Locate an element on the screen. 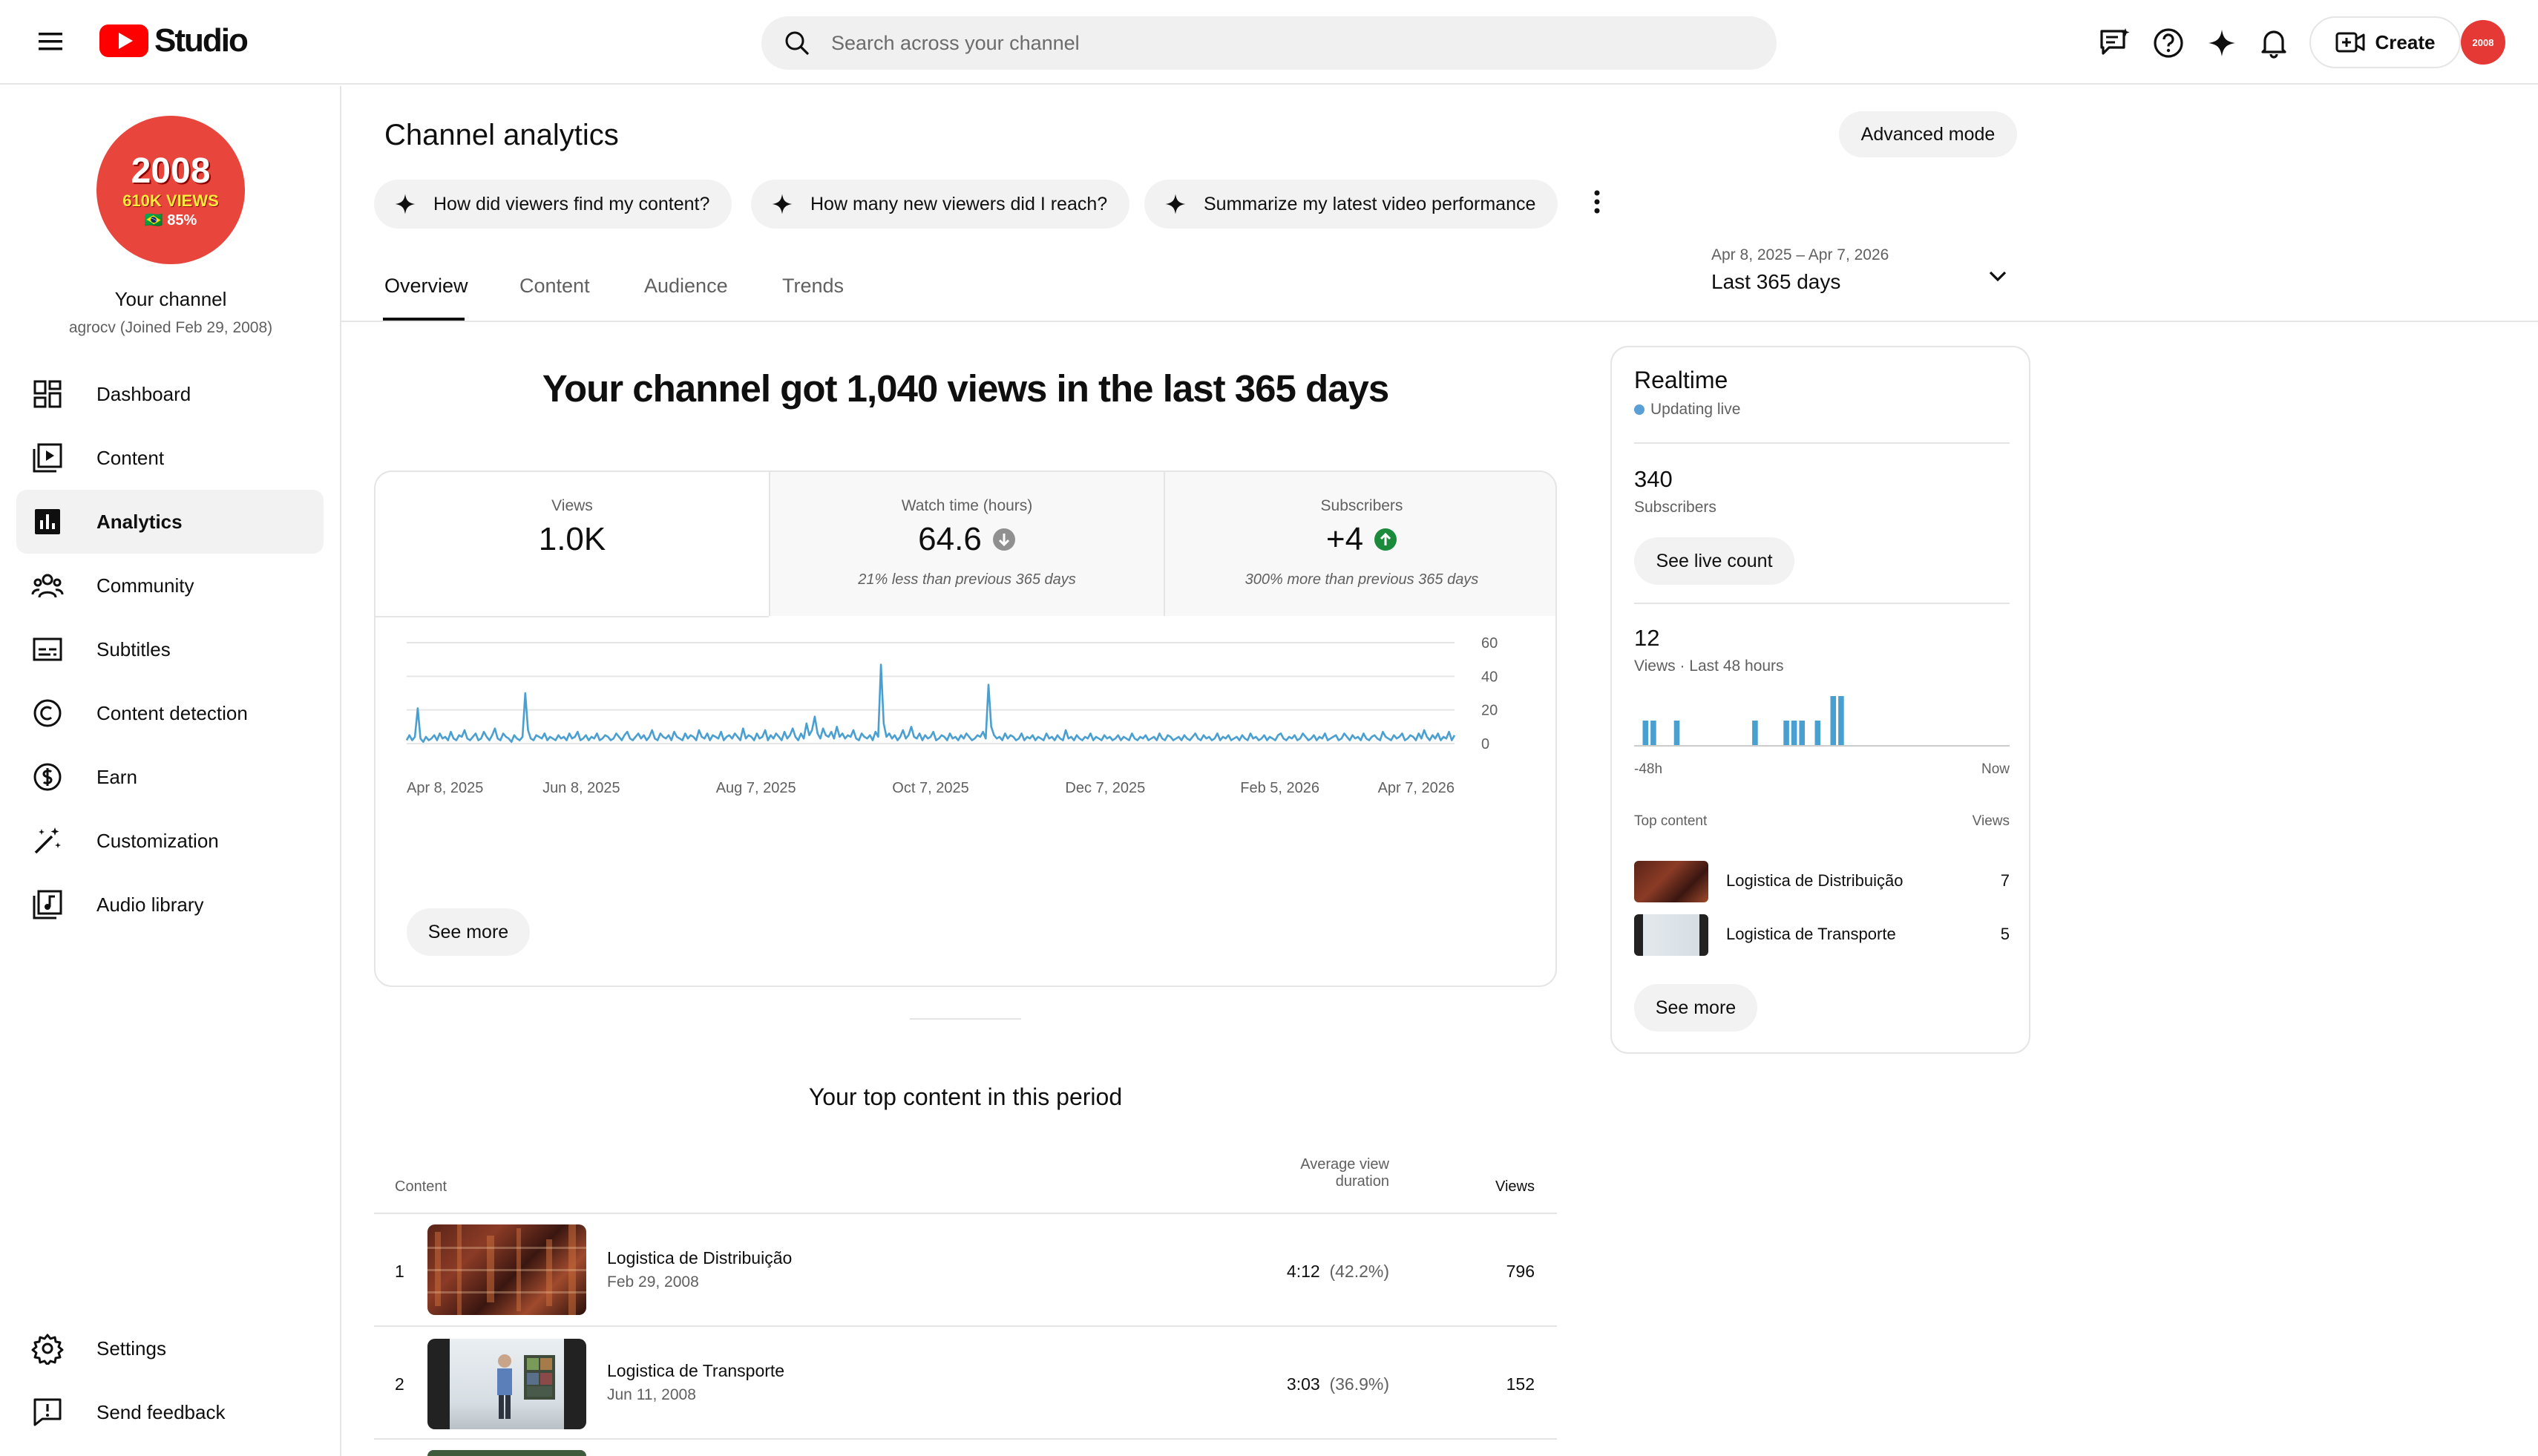 This screenshot has width=2538, height=1456. x-tick-label: Dec 7, 2025 is located at coordinates (1105, 788).